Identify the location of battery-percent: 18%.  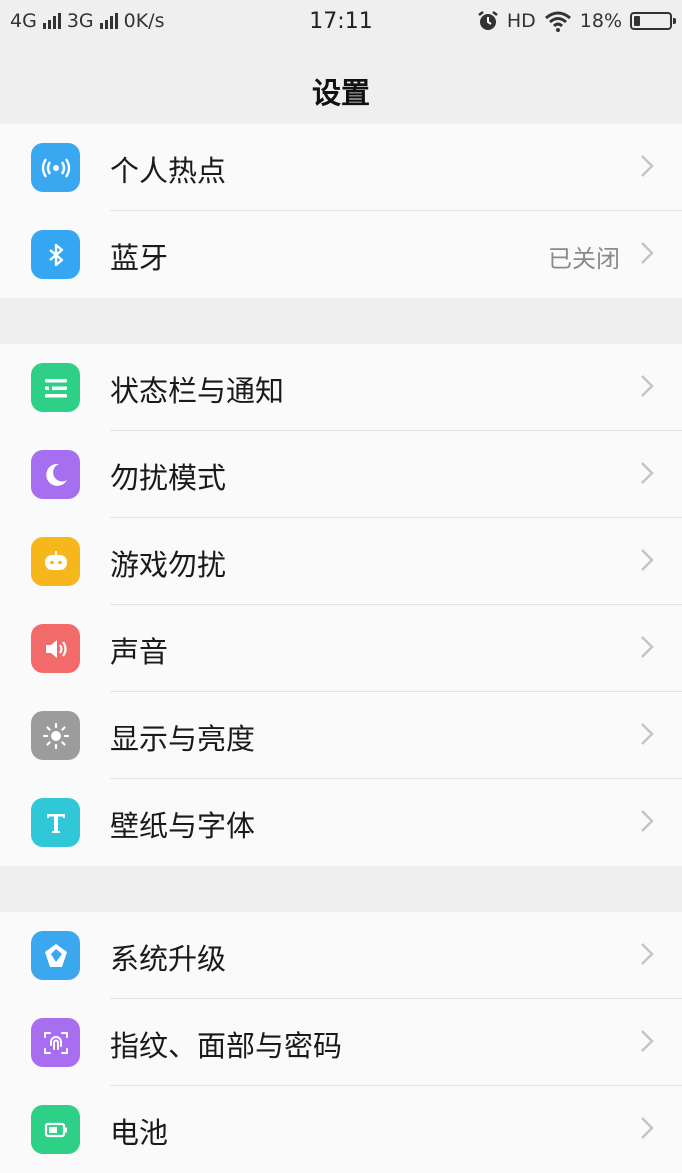
(600, 21).